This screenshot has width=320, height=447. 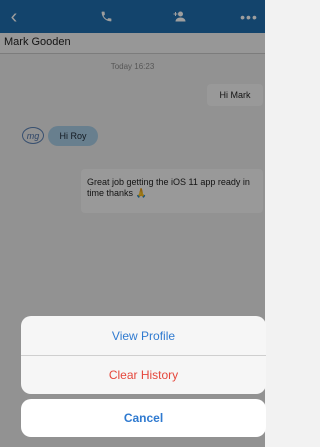 I want to click on cancel-button: Cancel, so click(x=143, y=418).